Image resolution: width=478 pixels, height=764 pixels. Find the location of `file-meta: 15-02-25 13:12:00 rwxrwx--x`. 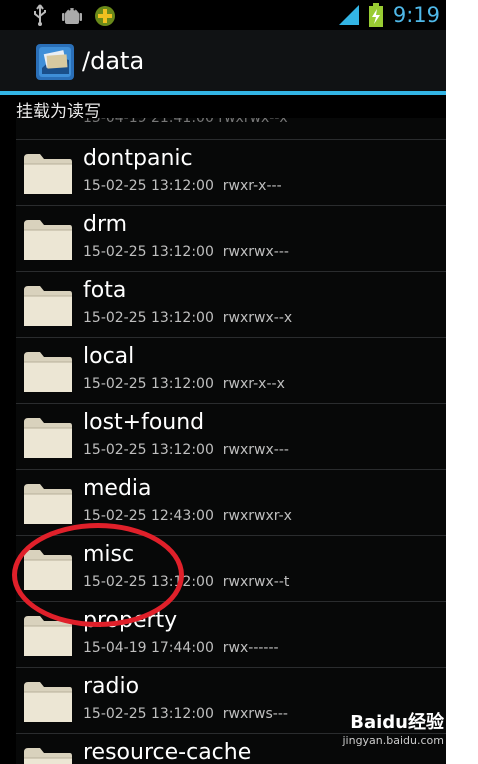

file-meta: 15-02-25 13:12:00 rwxrwx--x is located at coordinates (188, 318).